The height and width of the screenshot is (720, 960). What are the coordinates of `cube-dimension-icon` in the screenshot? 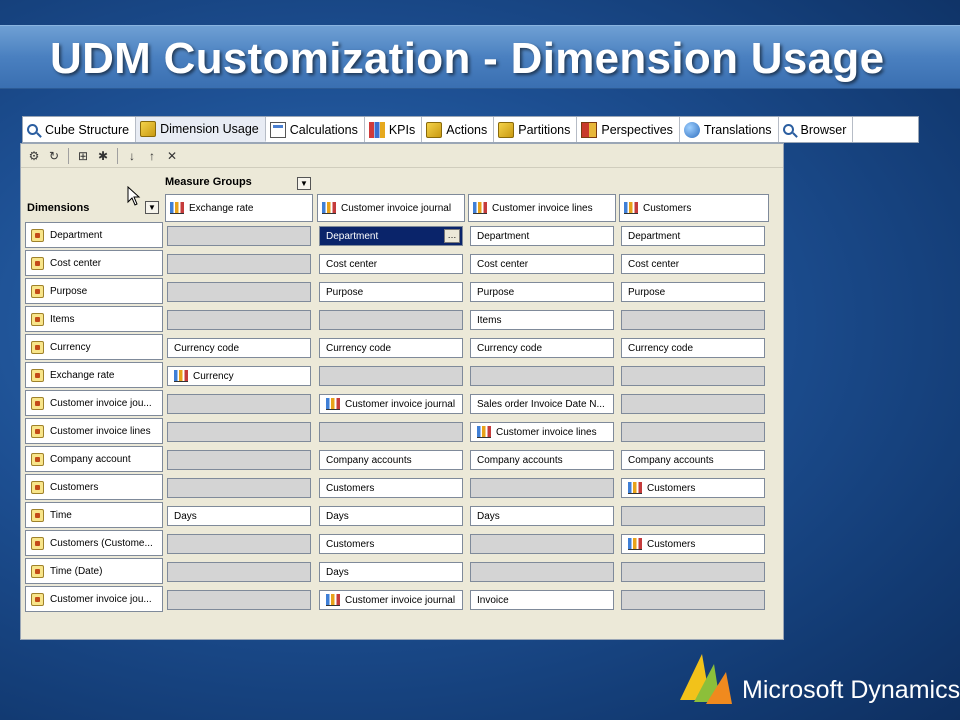 It's located at (37, 375).